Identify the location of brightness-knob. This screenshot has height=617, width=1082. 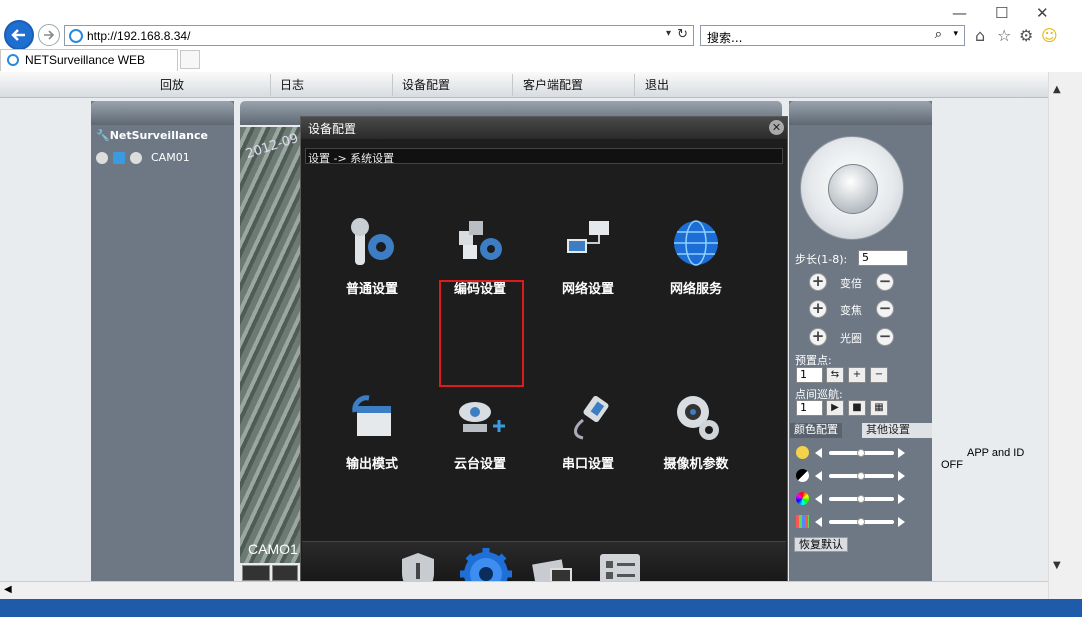
(861, 453).